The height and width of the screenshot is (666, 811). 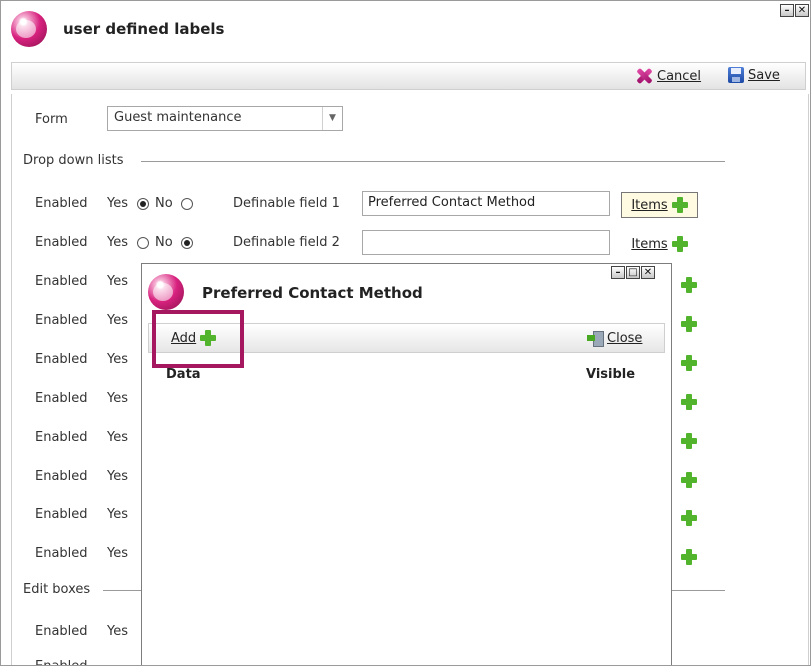 I want to click on form-select-value: Guest maintenance, so click(x=178, y=117).